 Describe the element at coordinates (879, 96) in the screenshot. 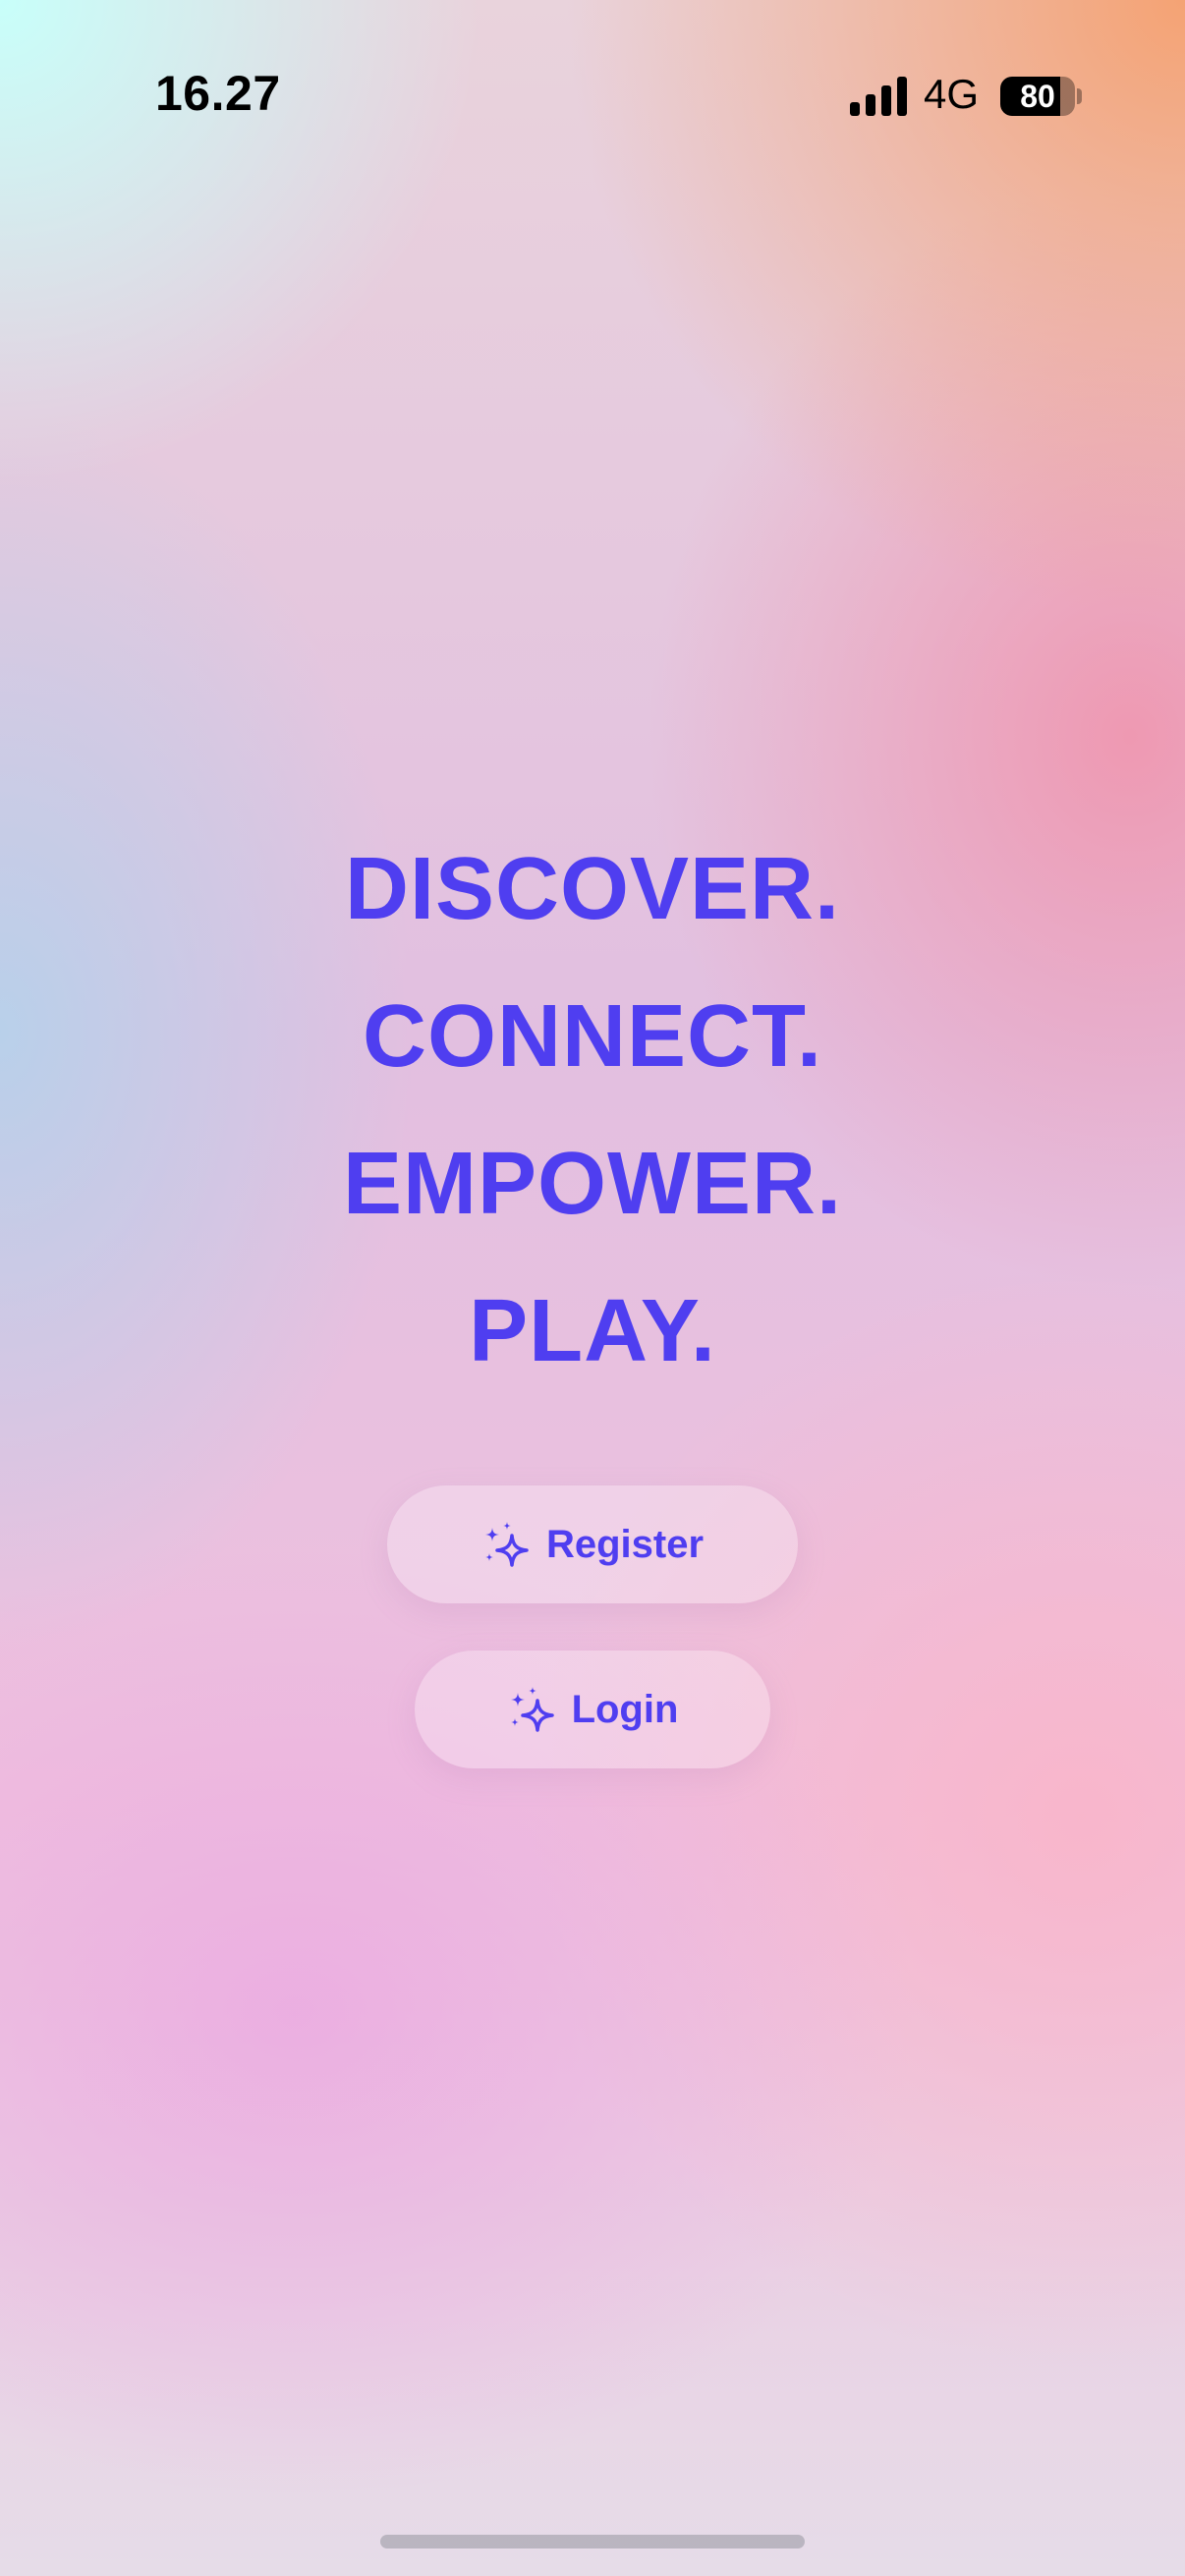

I see `cellular-signal-icon` at that location.